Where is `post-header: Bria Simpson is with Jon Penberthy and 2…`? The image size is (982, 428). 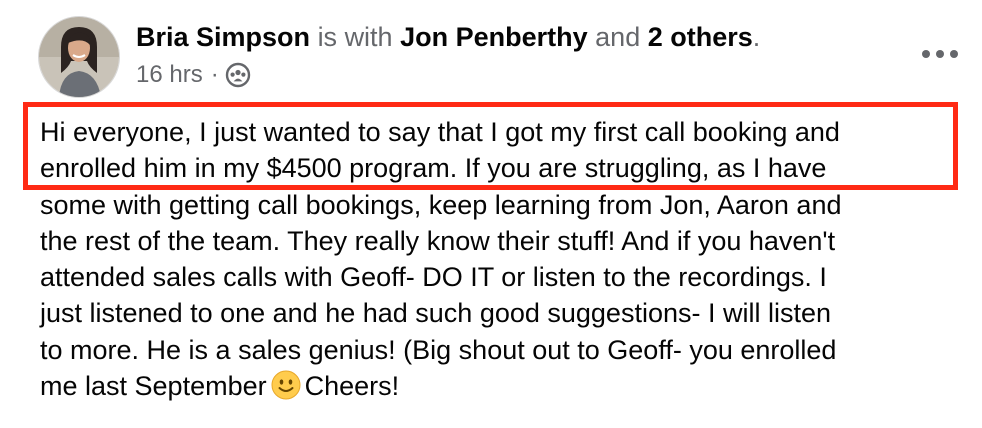 post-header: Bria Simpson is with Jon Penberthy and 2… is located at coordinates (448, 37).